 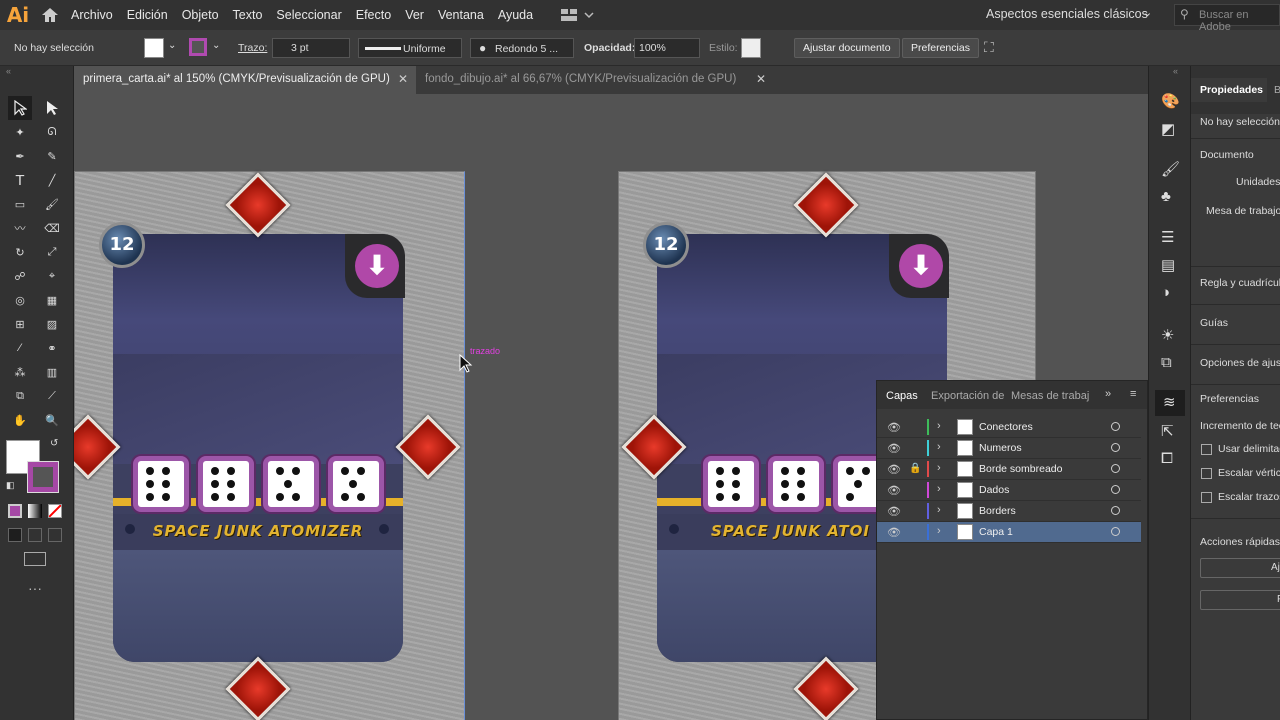 I want to click on curvature-tool-icon: ✎, so click(x=52, y=156).